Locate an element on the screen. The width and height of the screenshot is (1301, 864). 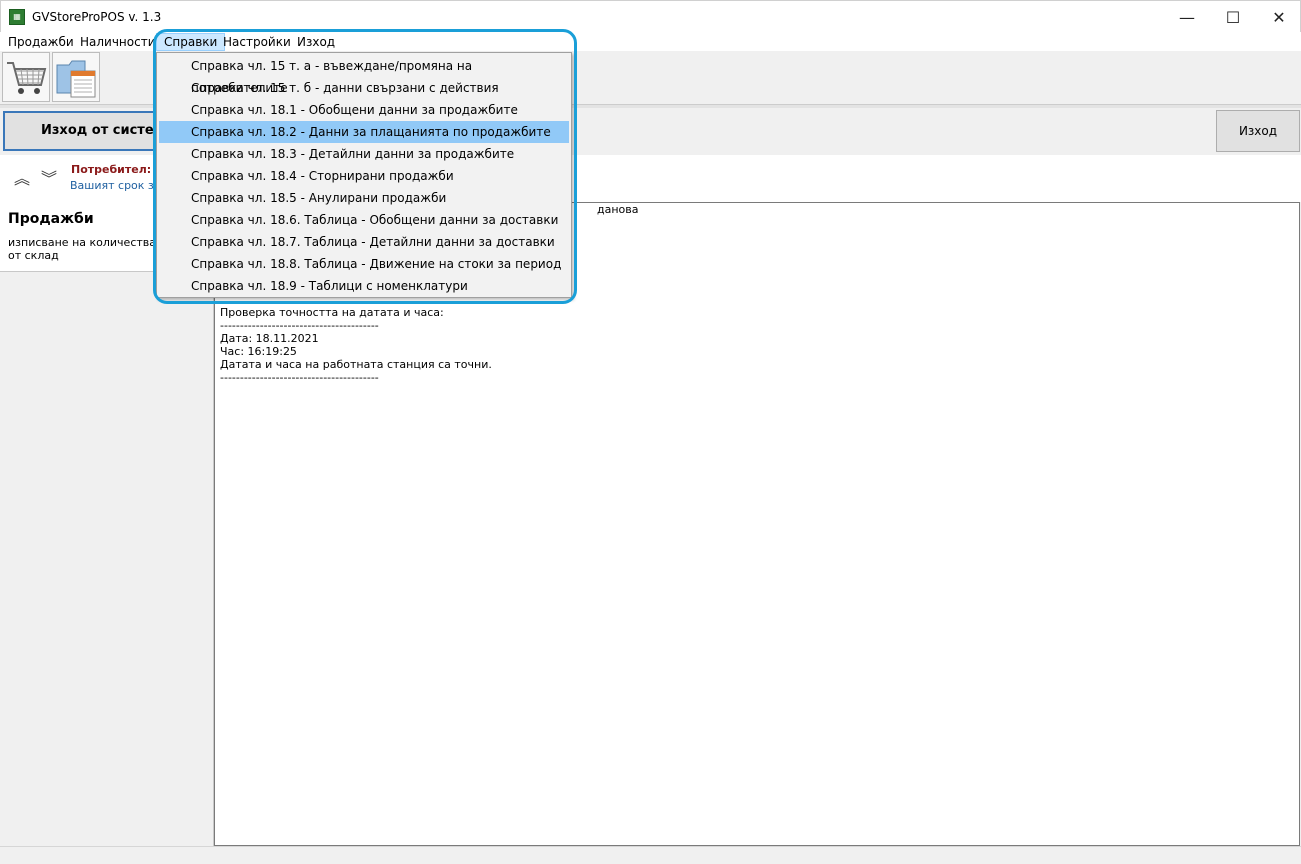
menu-settings: Настройки is located at coordinates (257, 42).